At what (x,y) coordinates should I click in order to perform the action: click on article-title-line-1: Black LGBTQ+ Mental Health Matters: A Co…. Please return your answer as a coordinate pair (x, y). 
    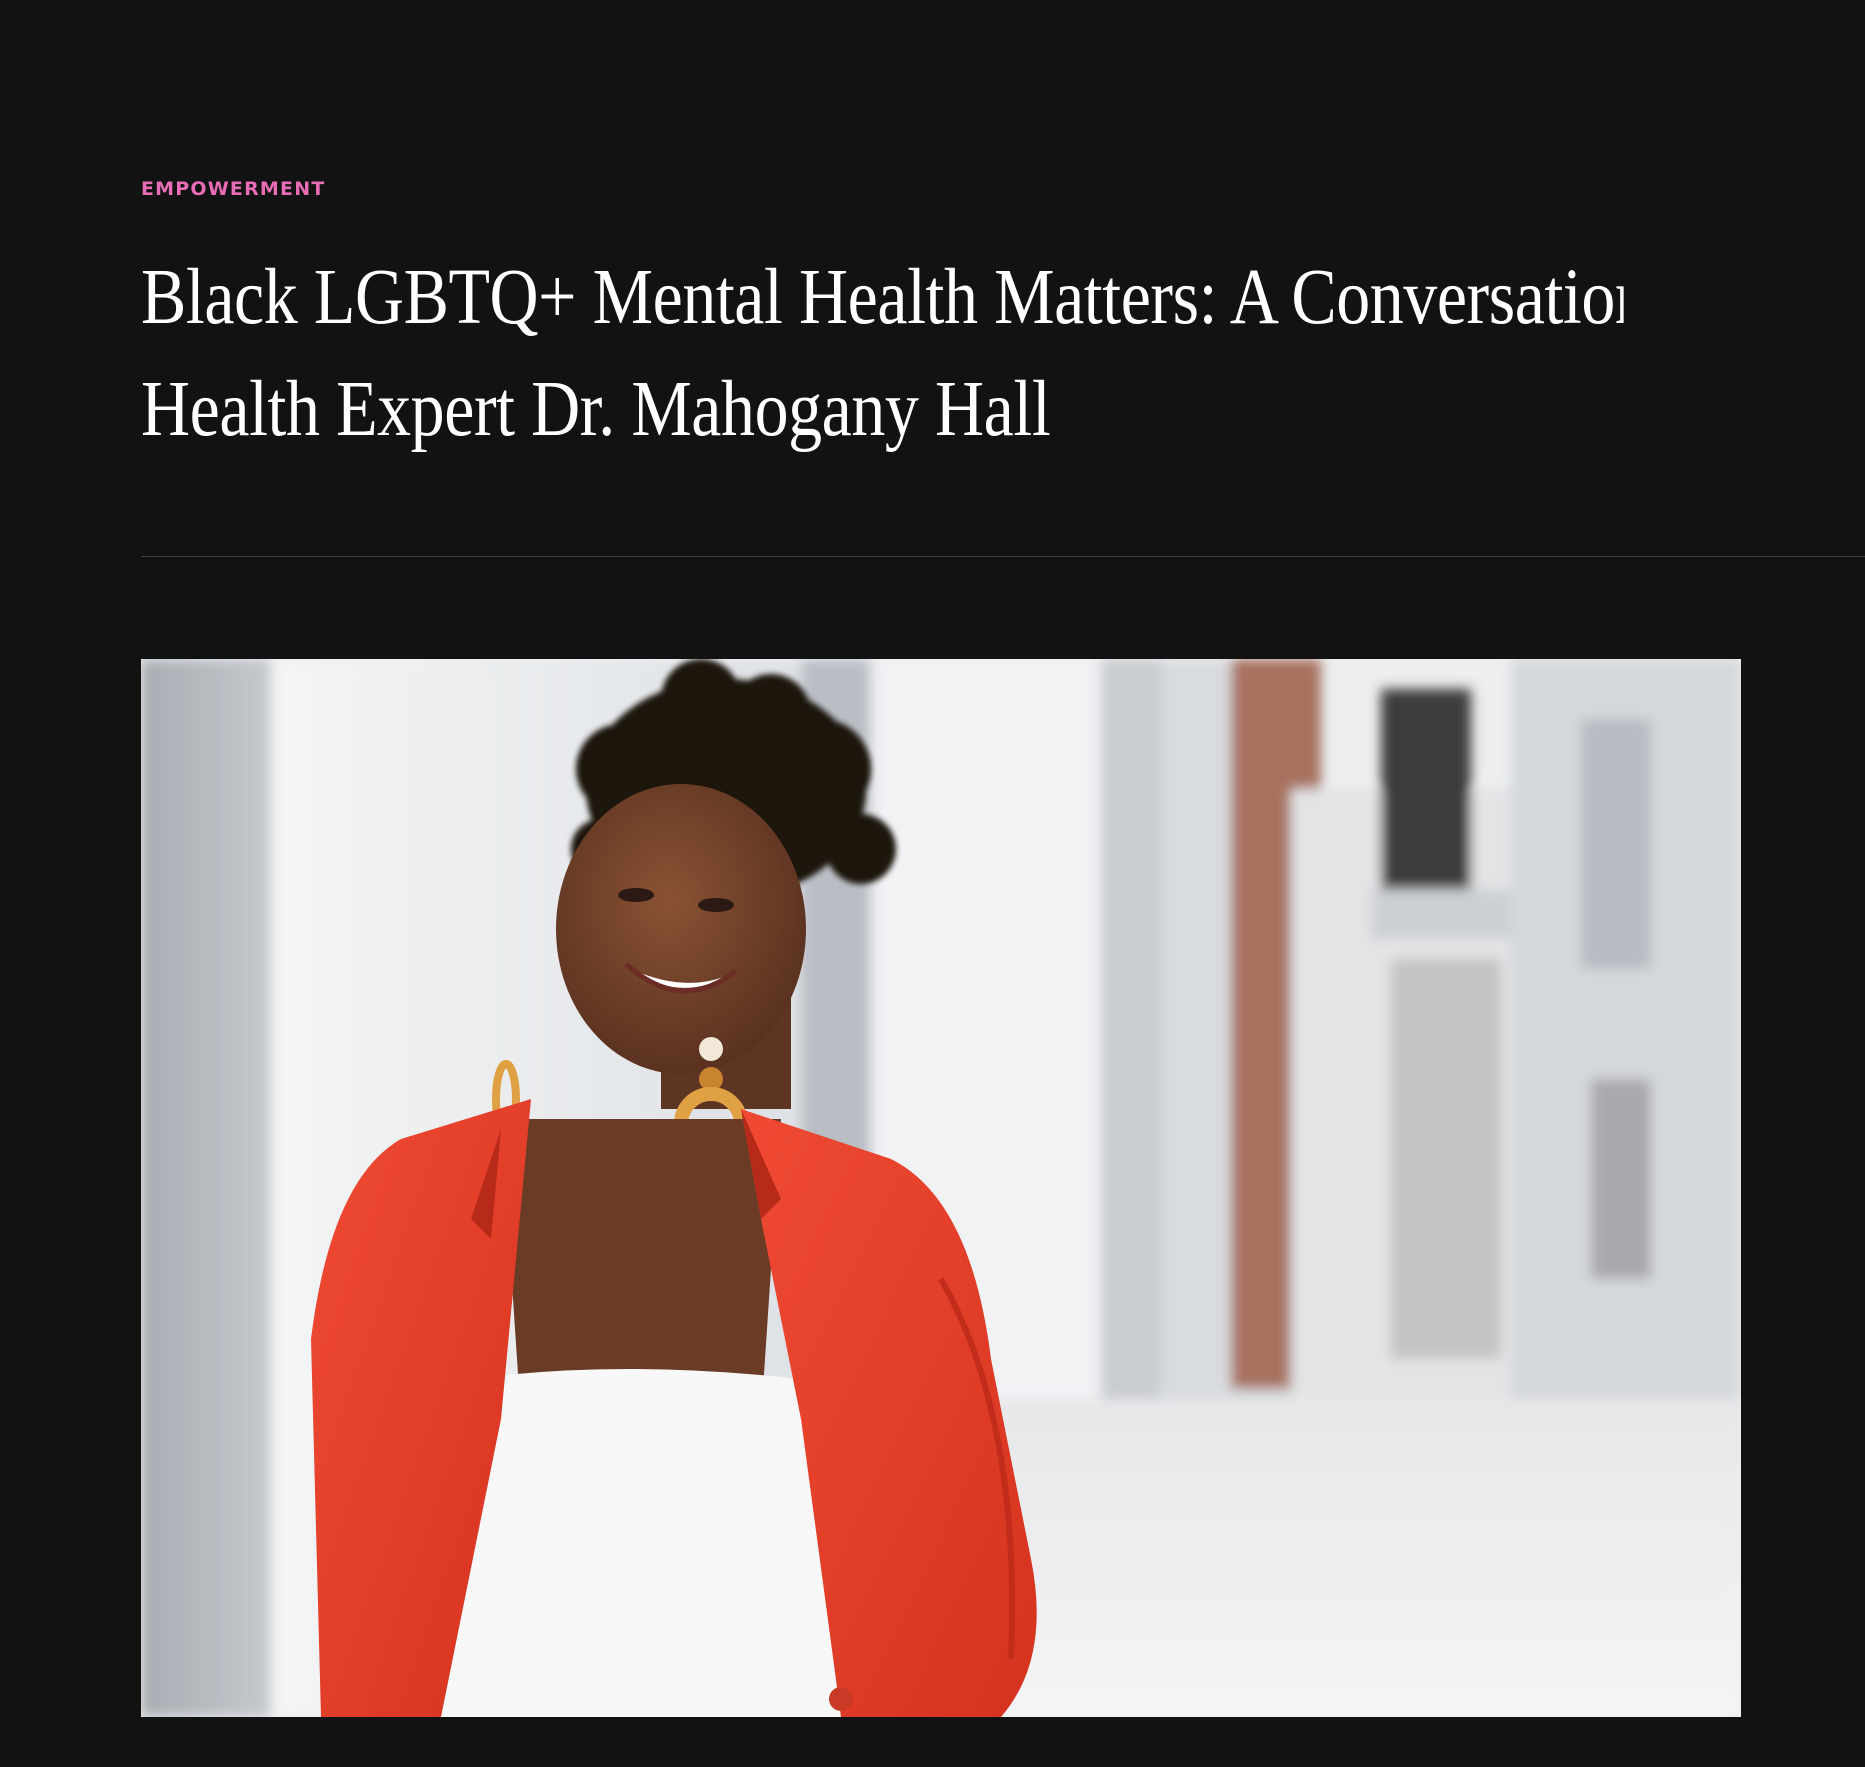
    Looking at the image, I should click on (882, 297).